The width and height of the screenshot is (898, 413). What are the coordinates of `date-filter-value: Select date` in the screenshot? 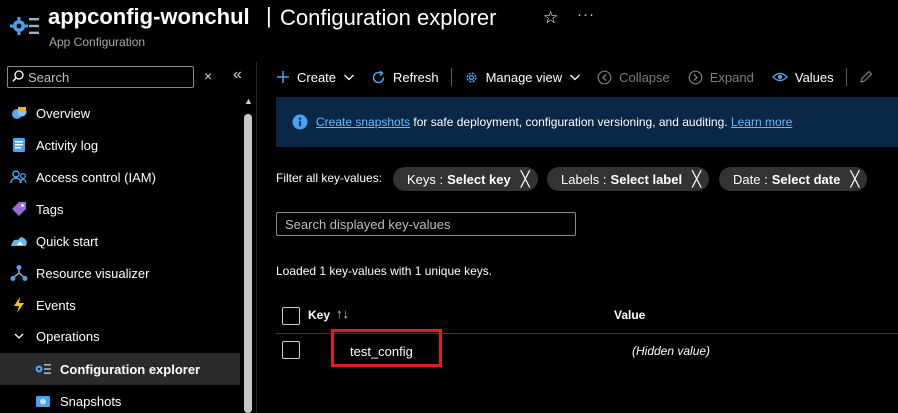 It's located at (806, 179).